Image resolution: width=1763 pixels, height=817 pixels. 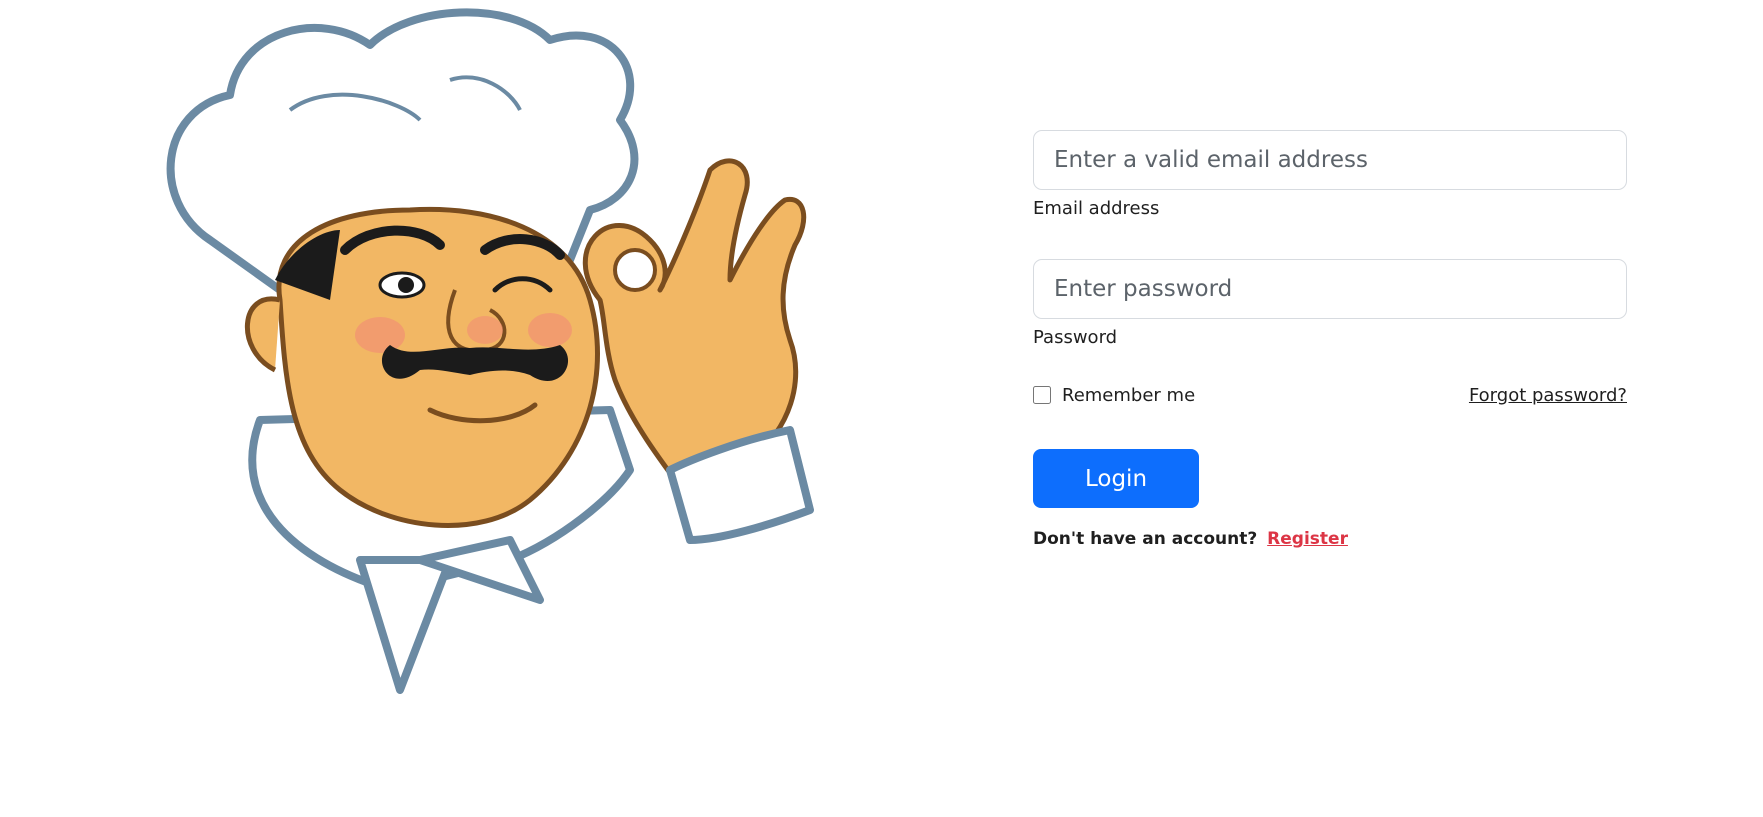 I want to click on form-options-row: Remember me Forgot password?, so click(x=1330, y=395).